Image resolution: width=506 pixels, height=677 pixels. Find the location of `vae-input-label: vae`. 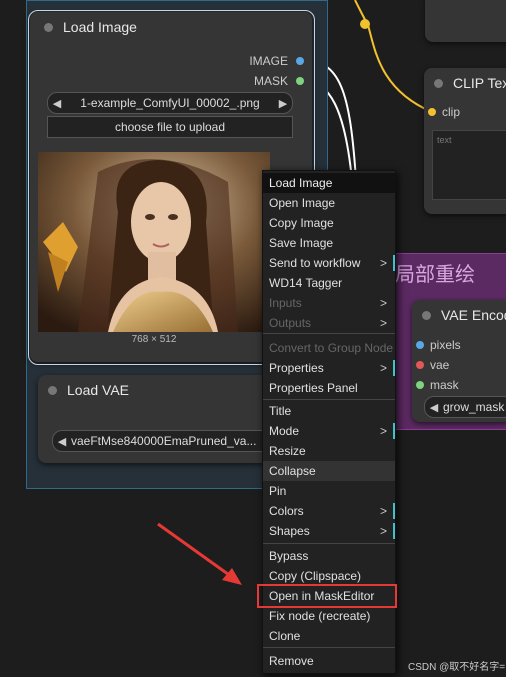

vae-input-label: vae is located at coordinates (440, 365).